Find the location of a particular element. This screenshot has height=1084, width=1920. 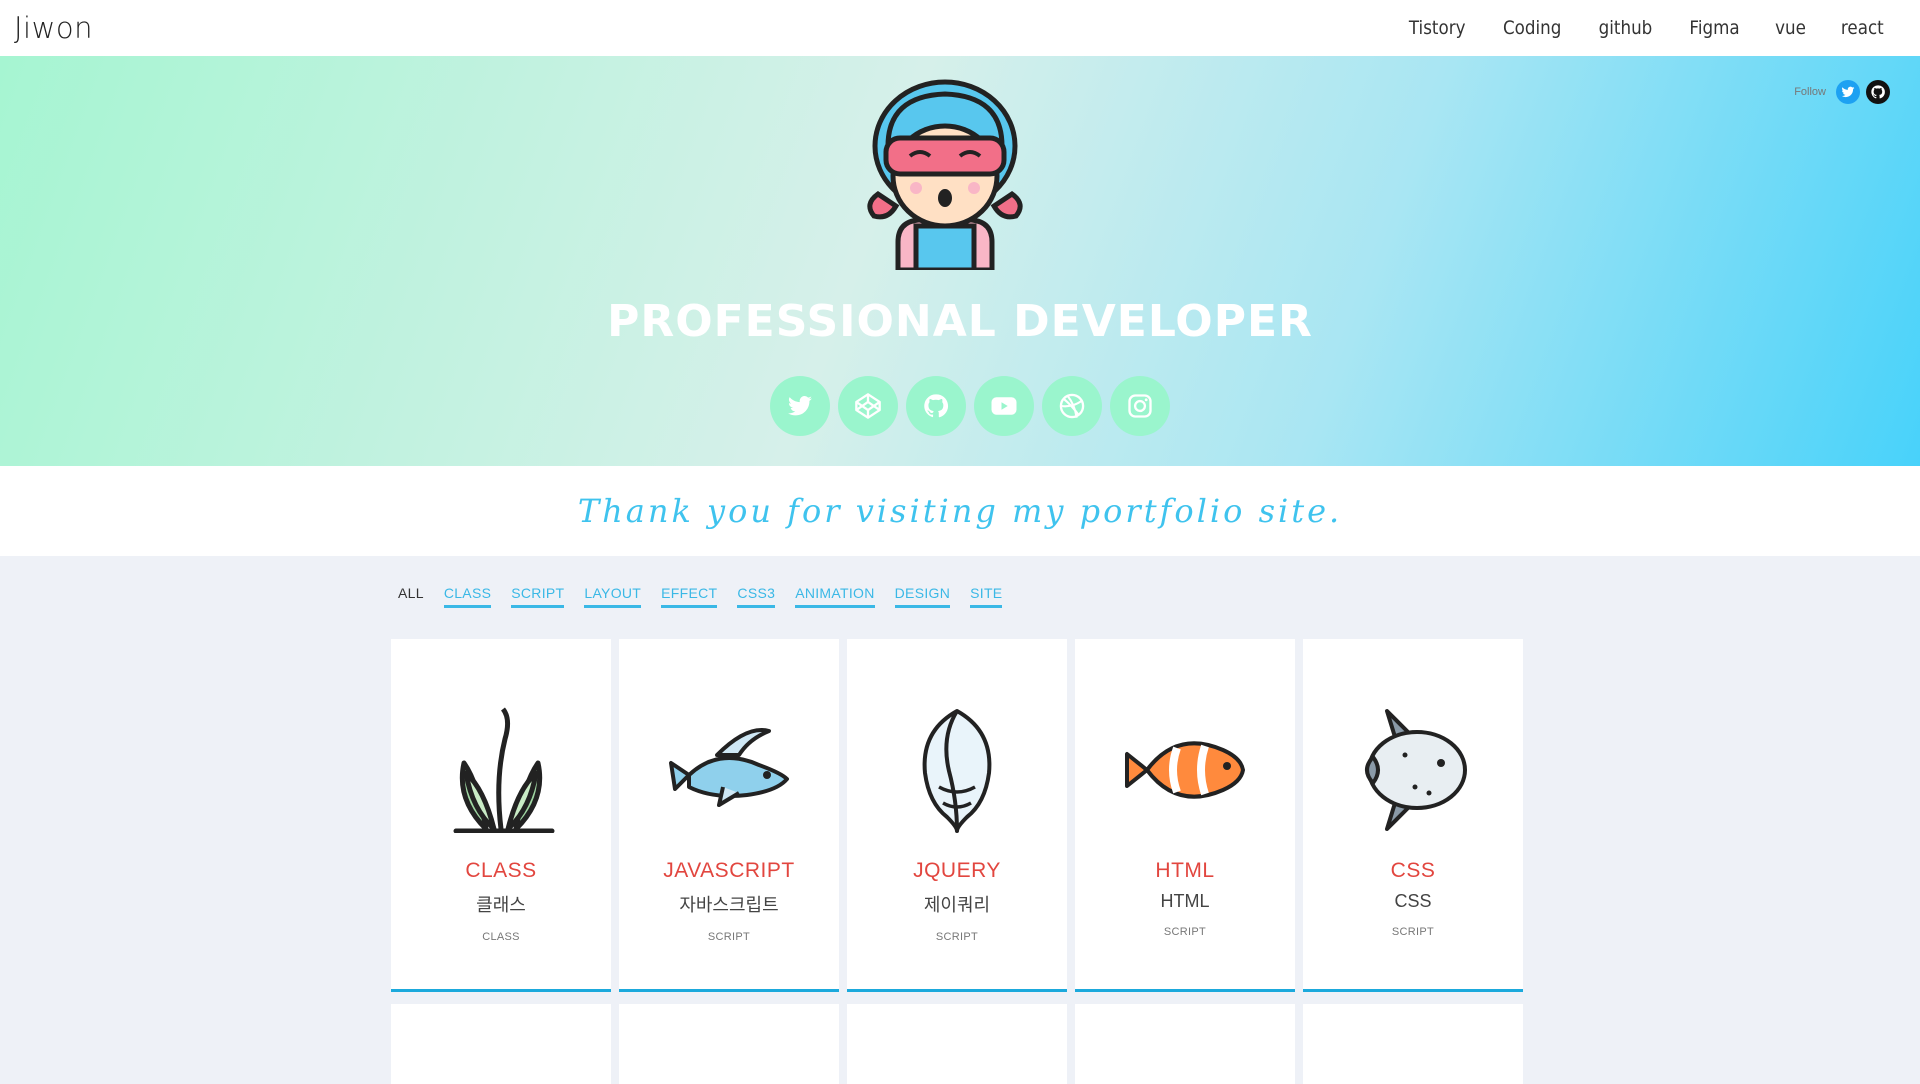

codepen-icon is located at coordinates (868, 406).